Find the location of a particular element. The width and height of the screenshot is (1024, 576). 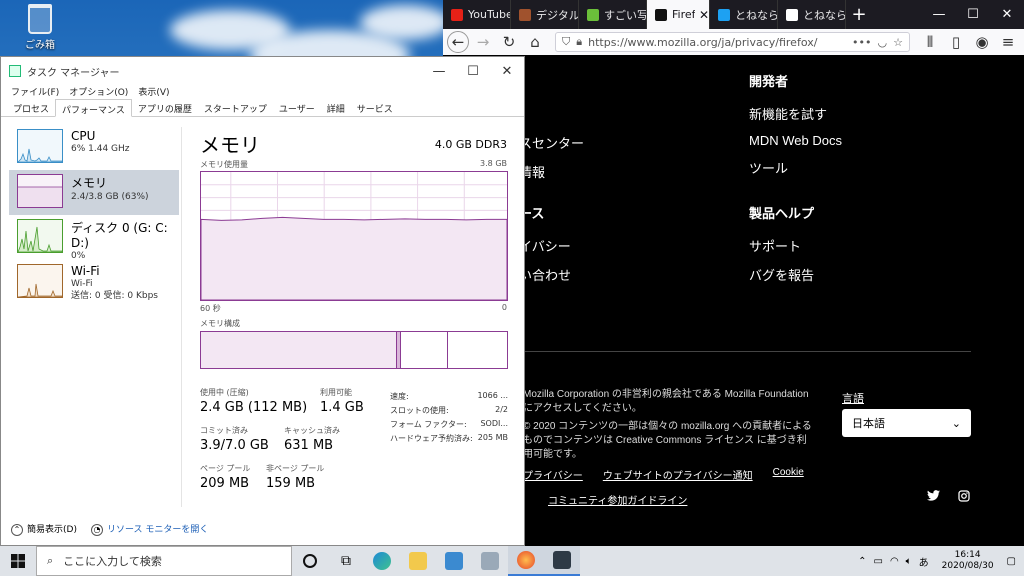

reload-button: ↻ is located at coordinates (509, 42).